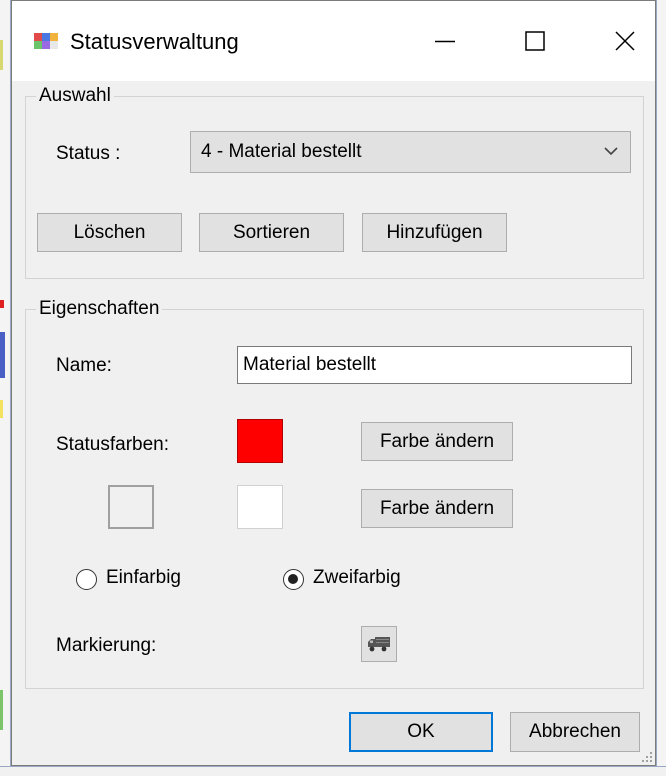  I want to click on name-input-value: Material bestellt, so click(310, 364).